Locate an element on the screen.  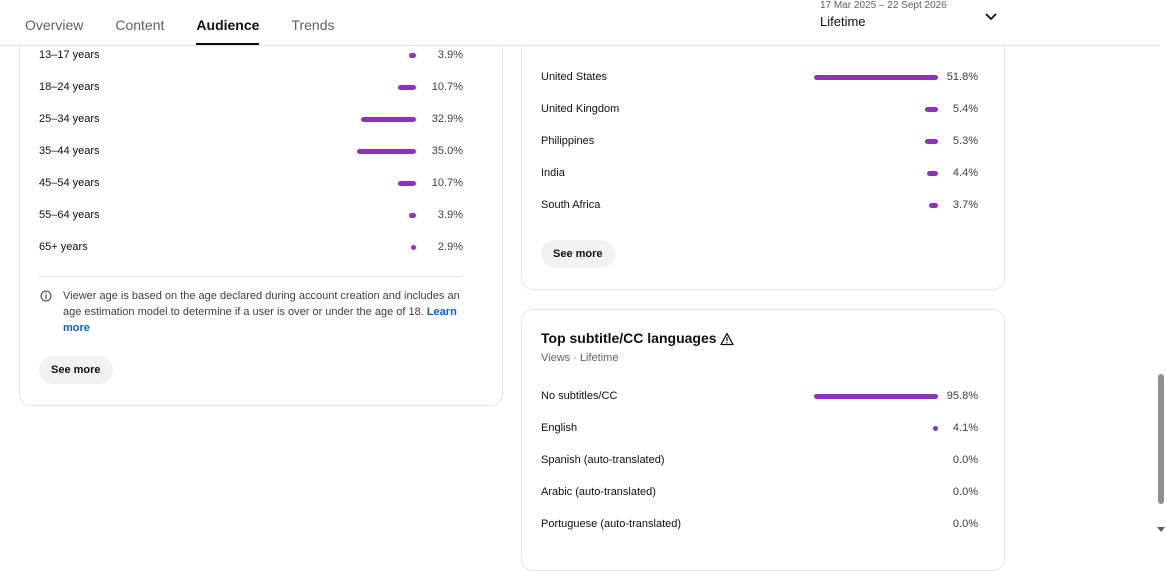
tab-bar: Overview Content Audience Trends is located at coordinates (195, 22).